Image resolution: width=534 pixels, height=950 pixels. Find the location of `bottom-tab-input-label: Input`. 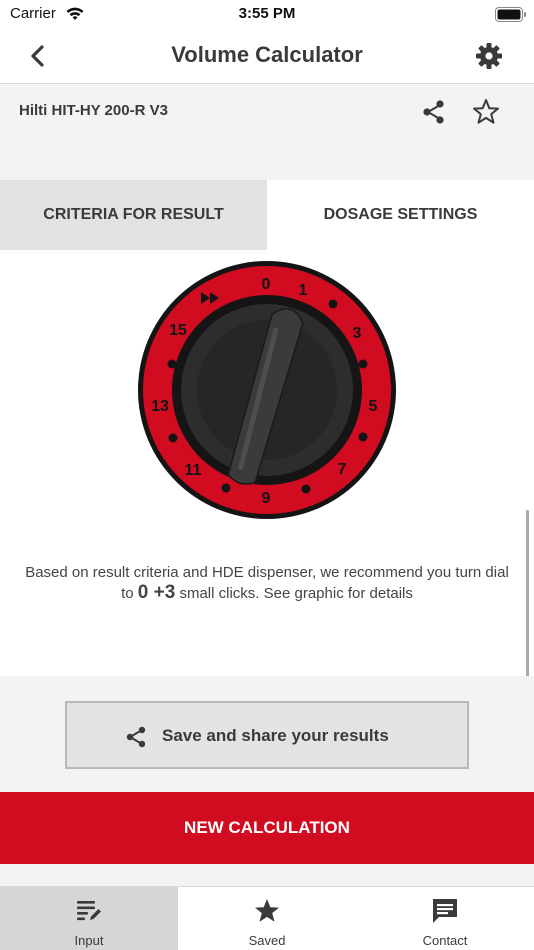

bottom-tab-input-label: Input is located at coordinates (89, 940).